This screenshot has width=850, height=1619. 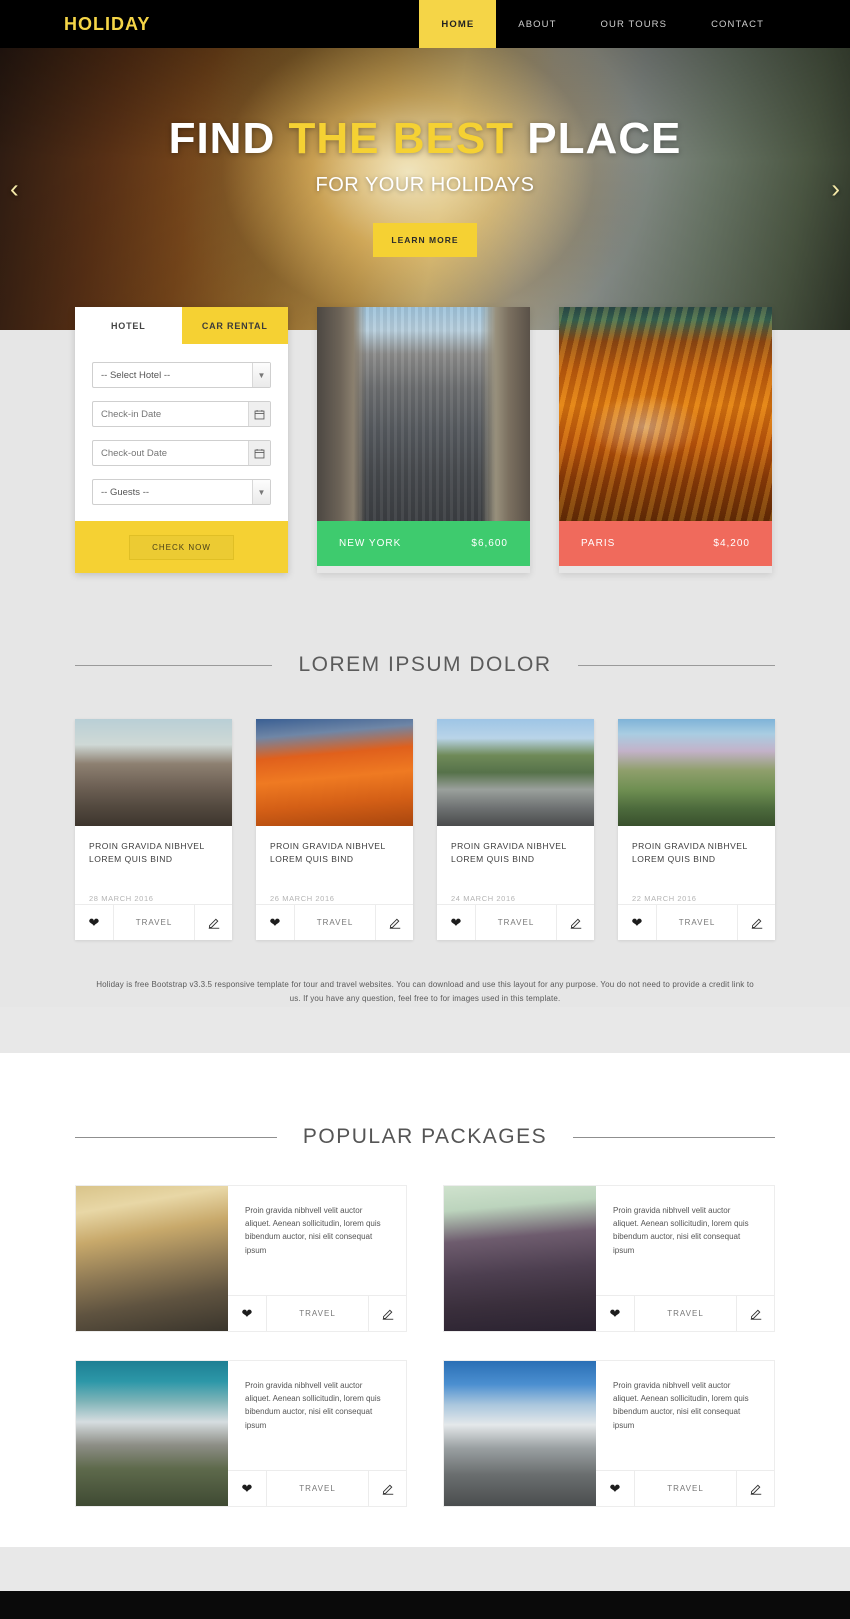 I want to click on checkin-field, so click(x=181, y=414).